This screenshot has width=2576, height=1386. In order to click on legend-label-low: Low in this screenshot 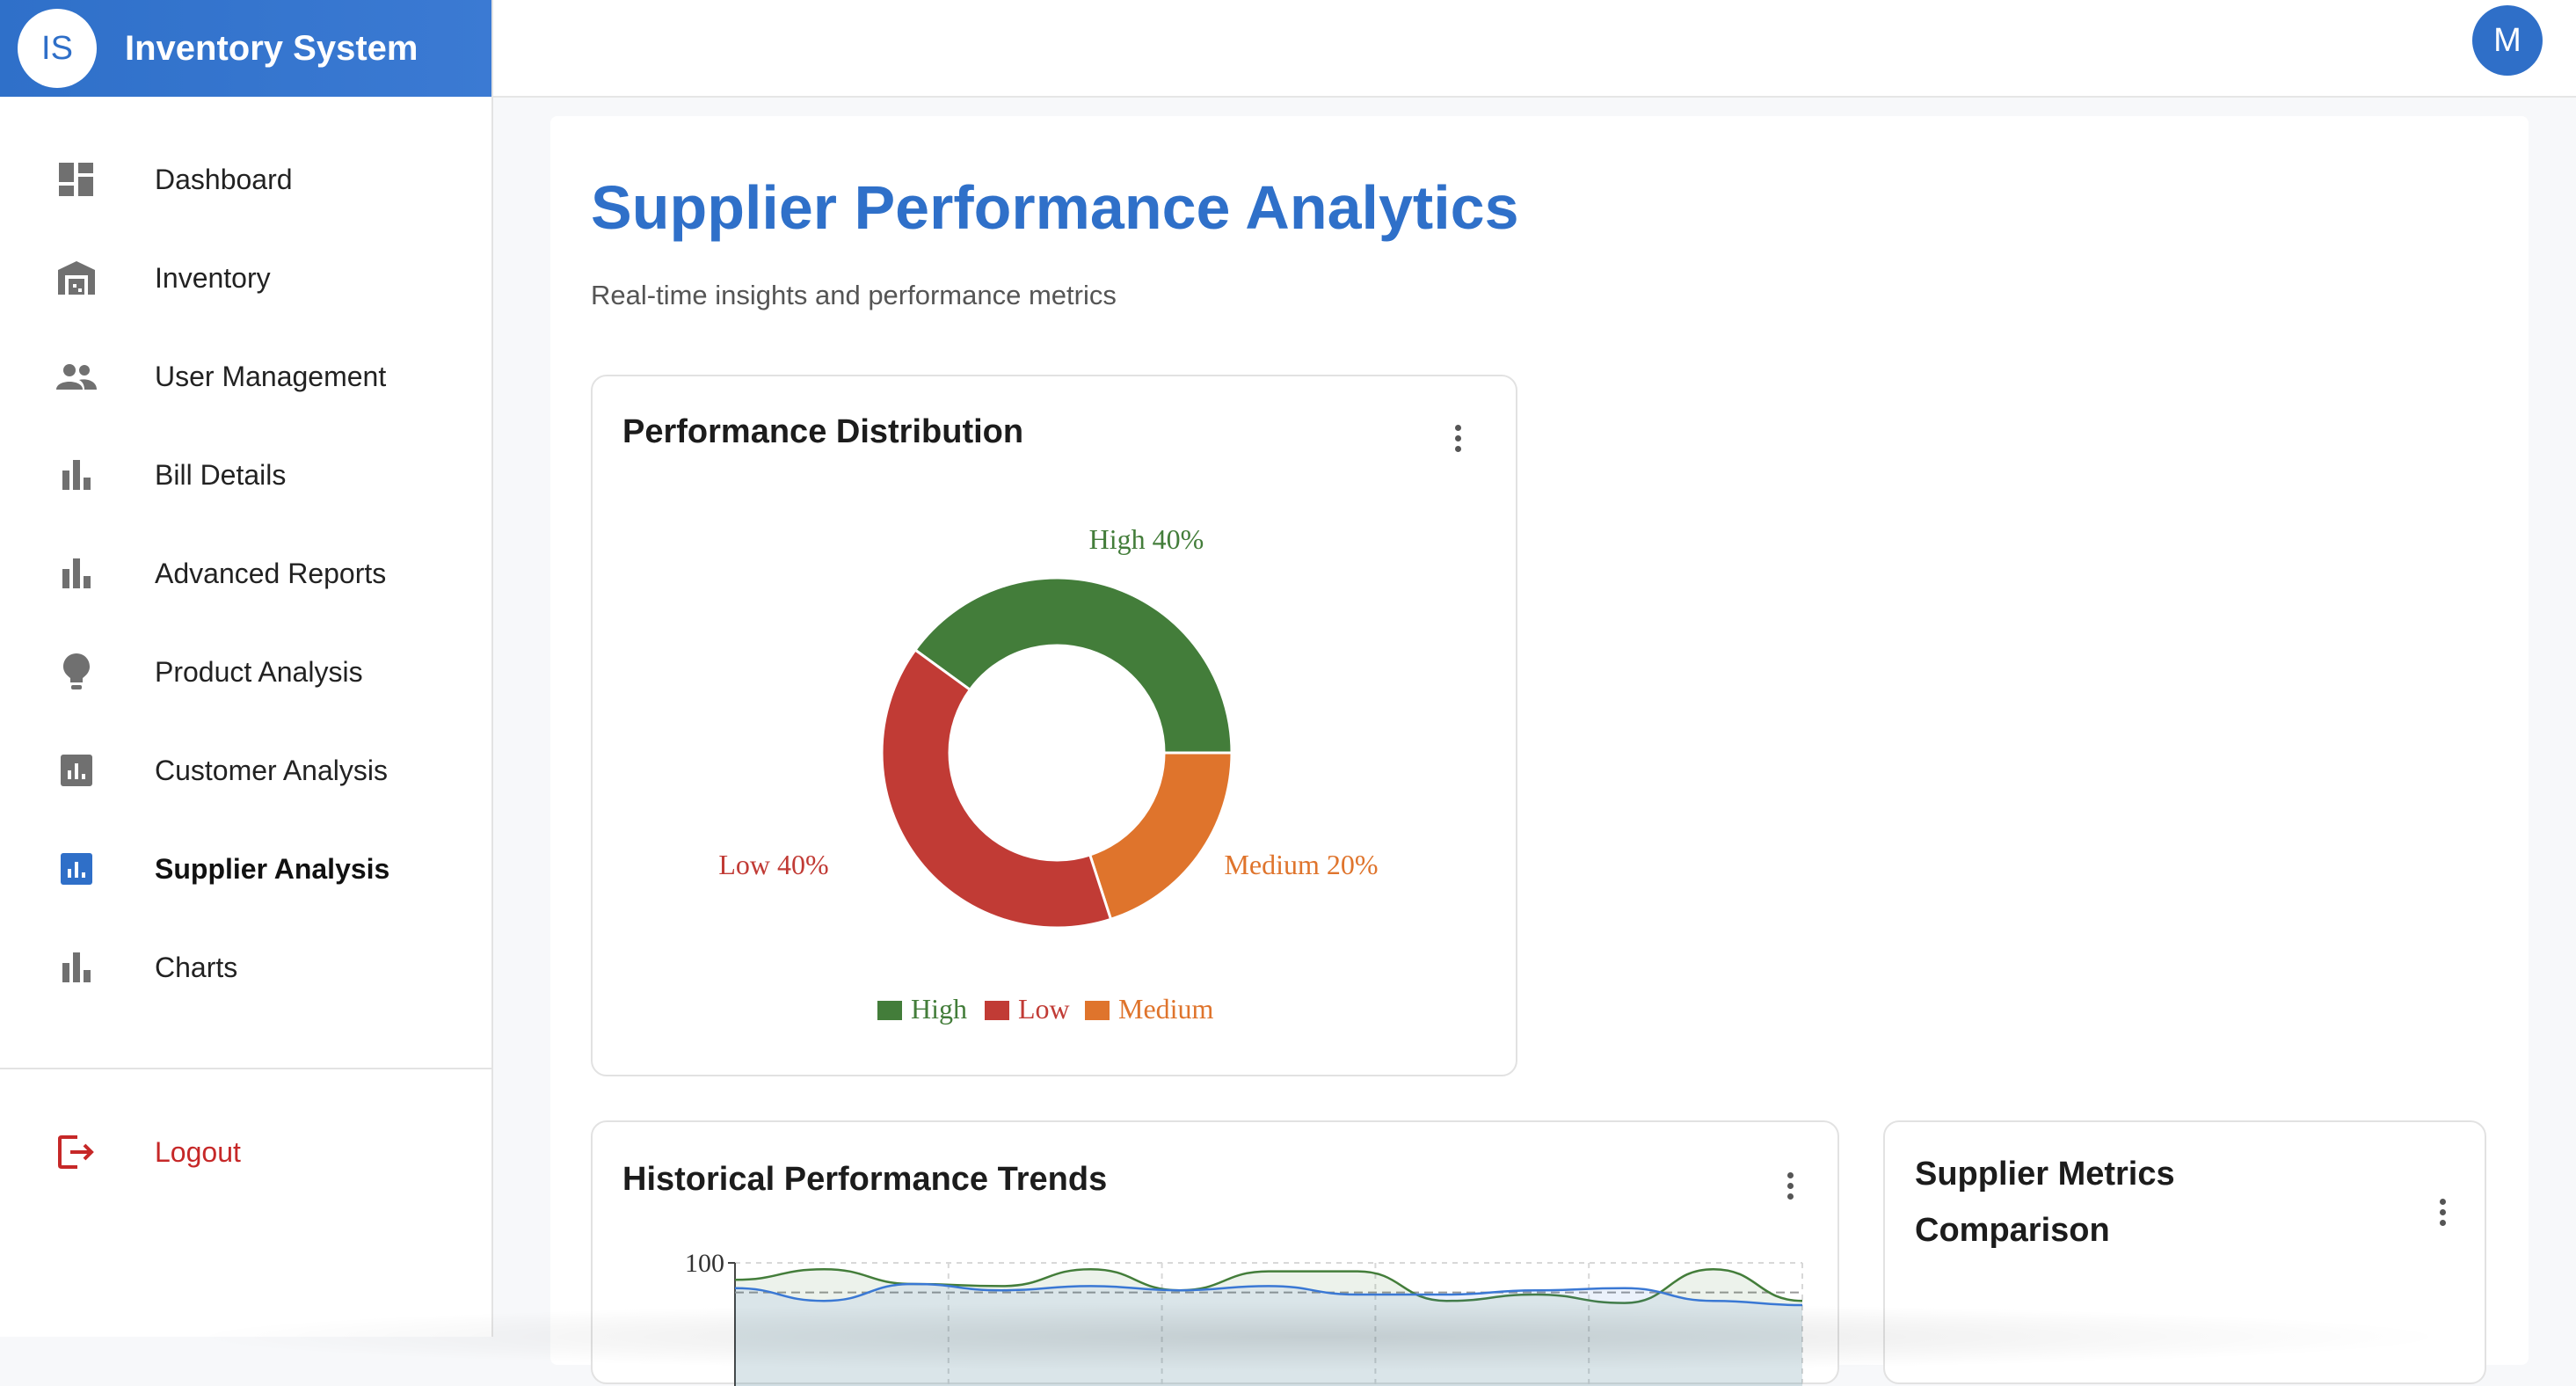, I will do `click(1044, 1009)`.